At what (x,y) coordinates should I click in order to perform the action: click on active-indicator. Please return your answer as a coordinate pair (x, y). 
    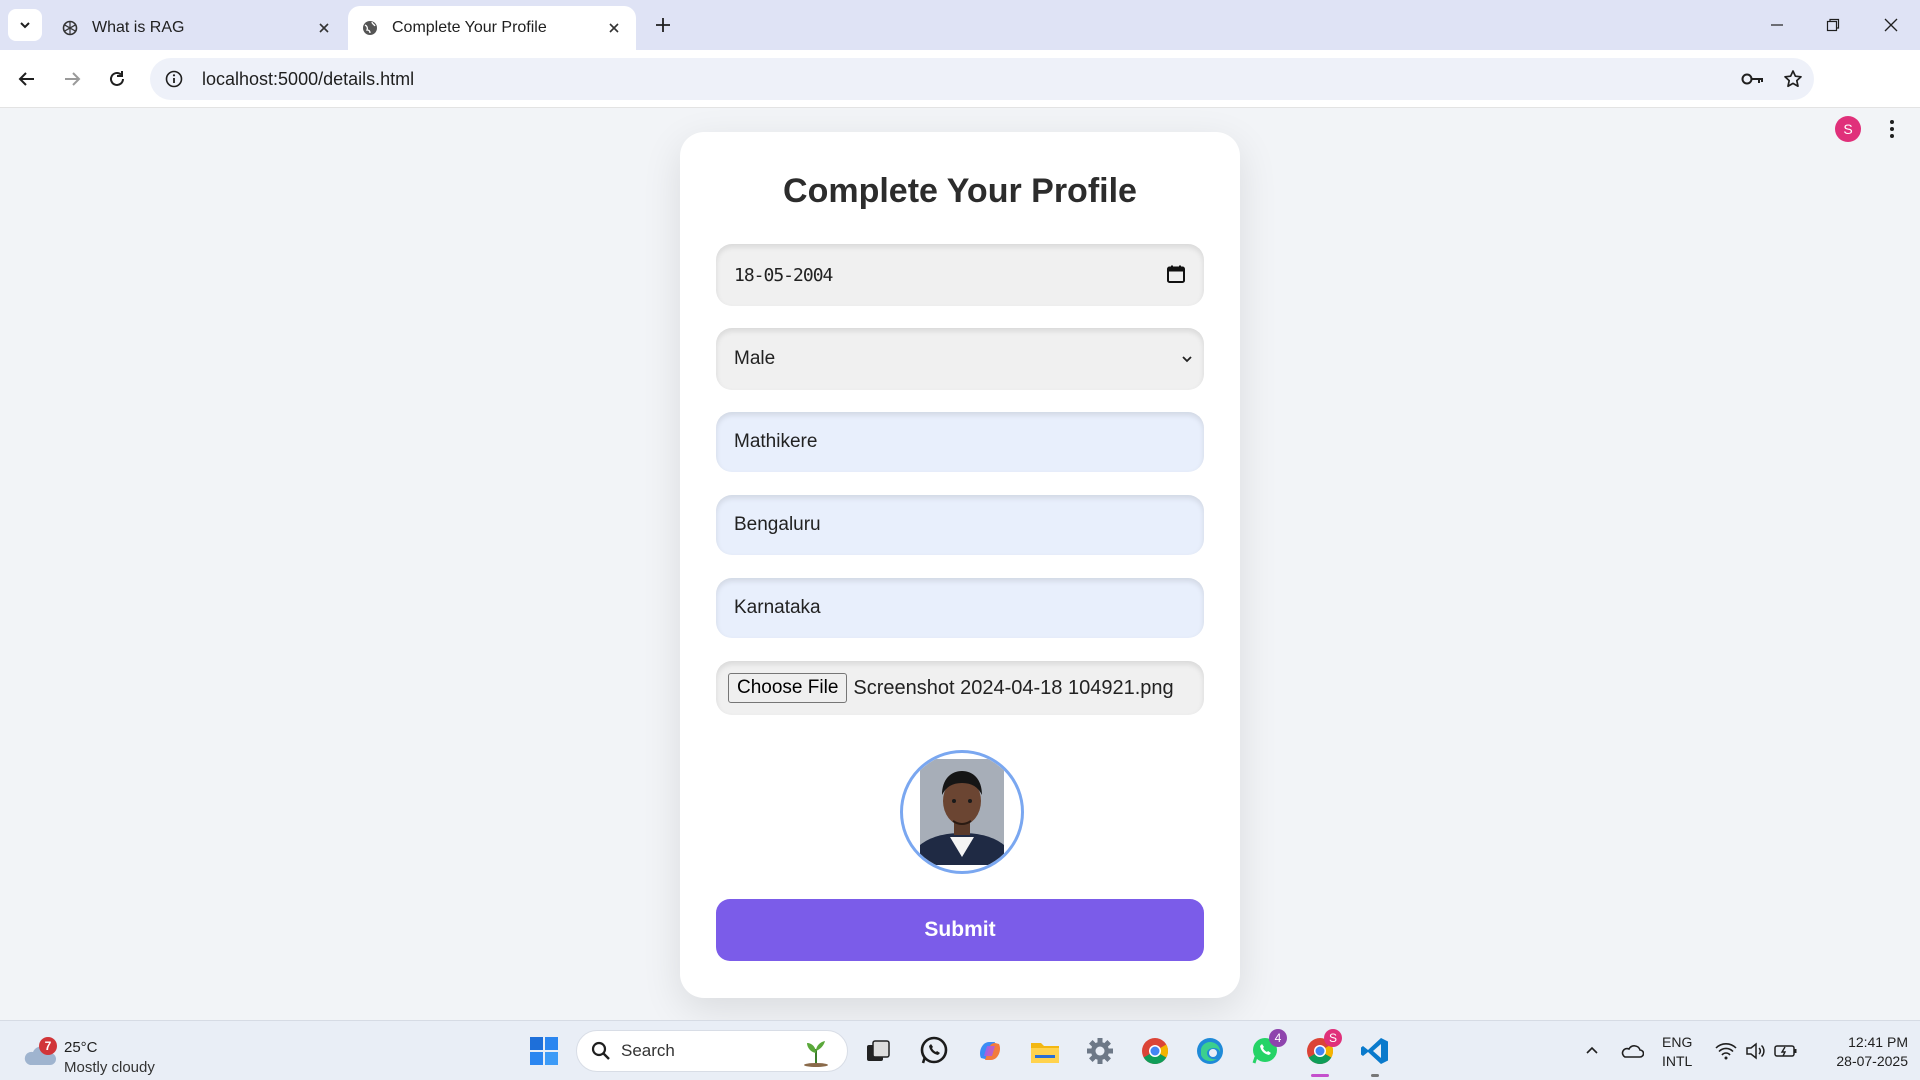
    Looking at the image, I should click on (1320, 1075).